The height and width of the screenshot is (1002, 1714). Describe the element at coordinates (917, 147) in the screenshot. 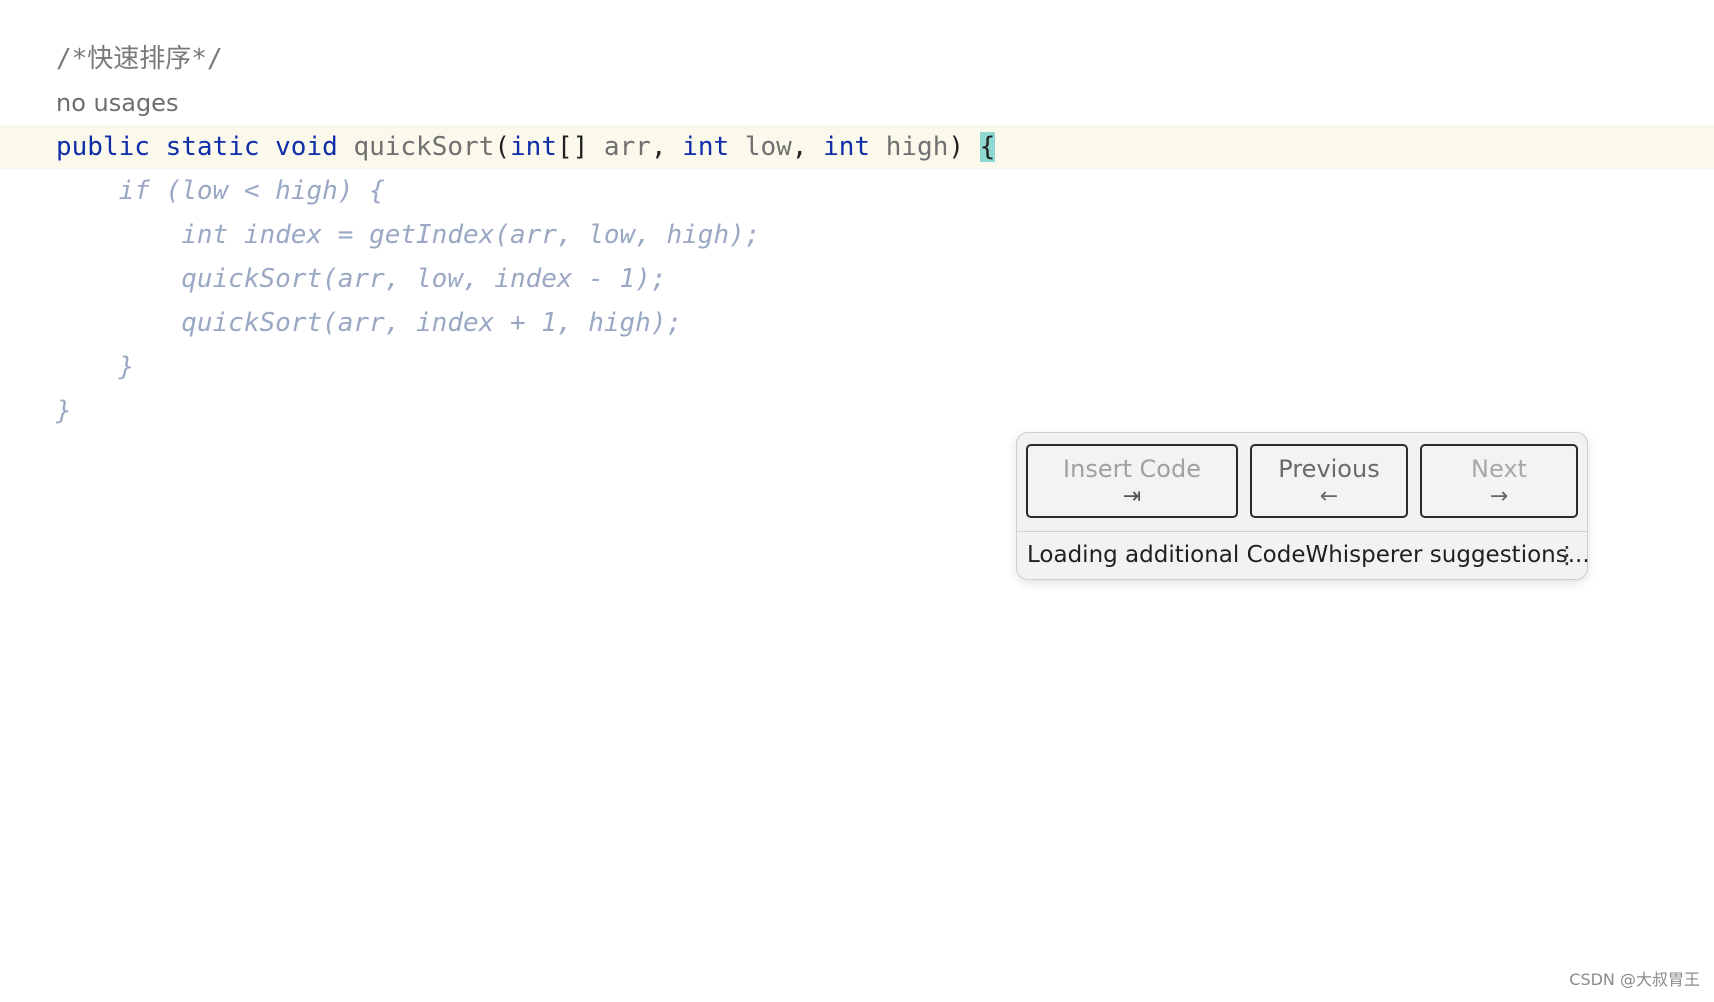

I see `param-high: high` at that location.